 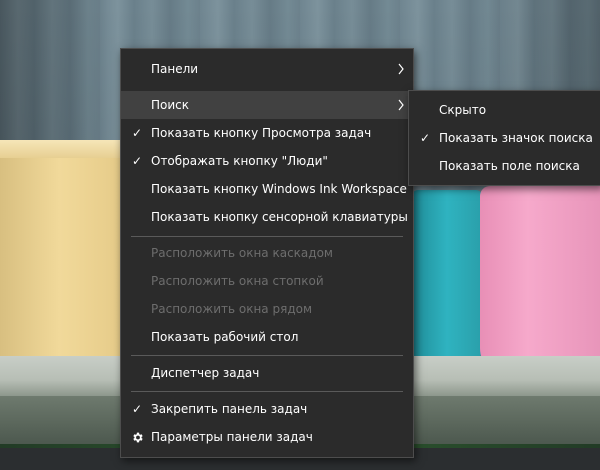 I want to click on menu-item-show-ink-workspace-button: Показать кнопку Windows Ink Workspace, so click(x=267, y=189).